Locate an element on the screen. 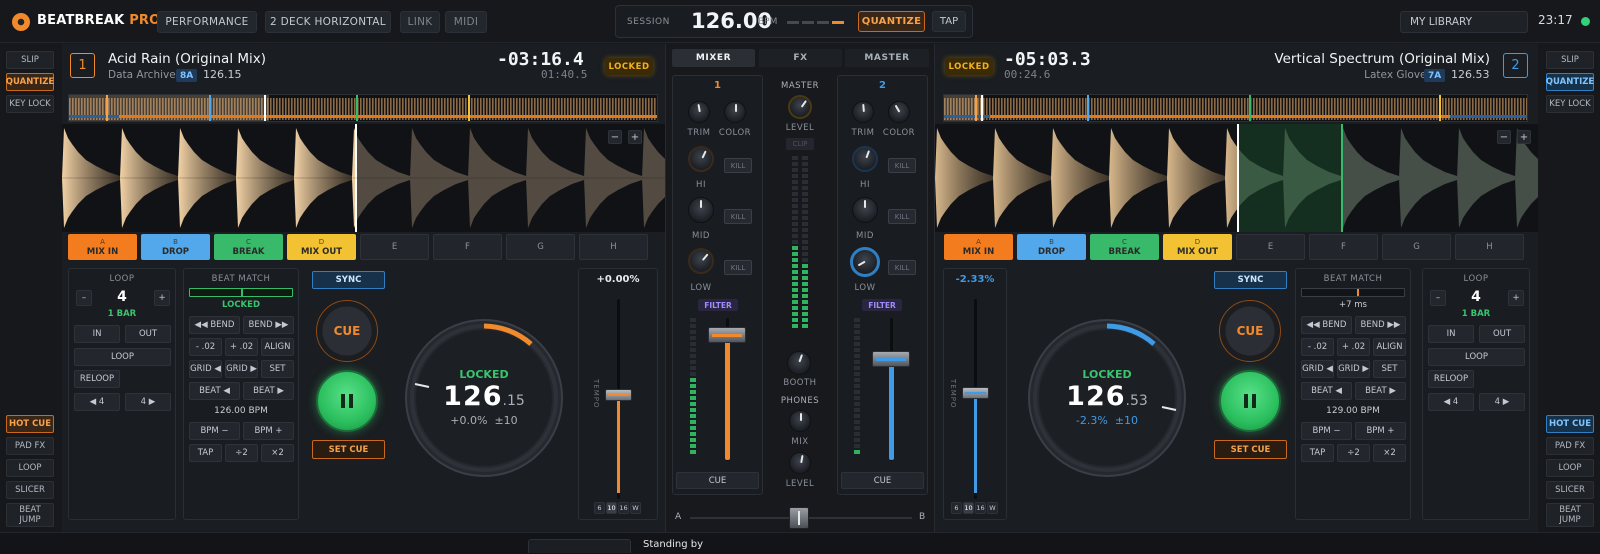 Image resolution: width=1600 pixels, height=554 pixels. status-tab is located at coordinates (579, 546).